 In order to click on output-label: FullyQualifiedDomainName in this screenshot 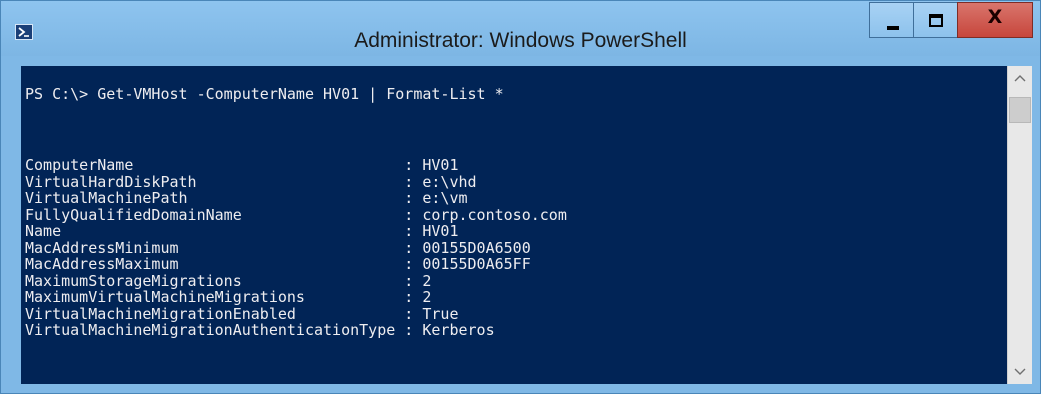, I will do `click(133, 214)`.